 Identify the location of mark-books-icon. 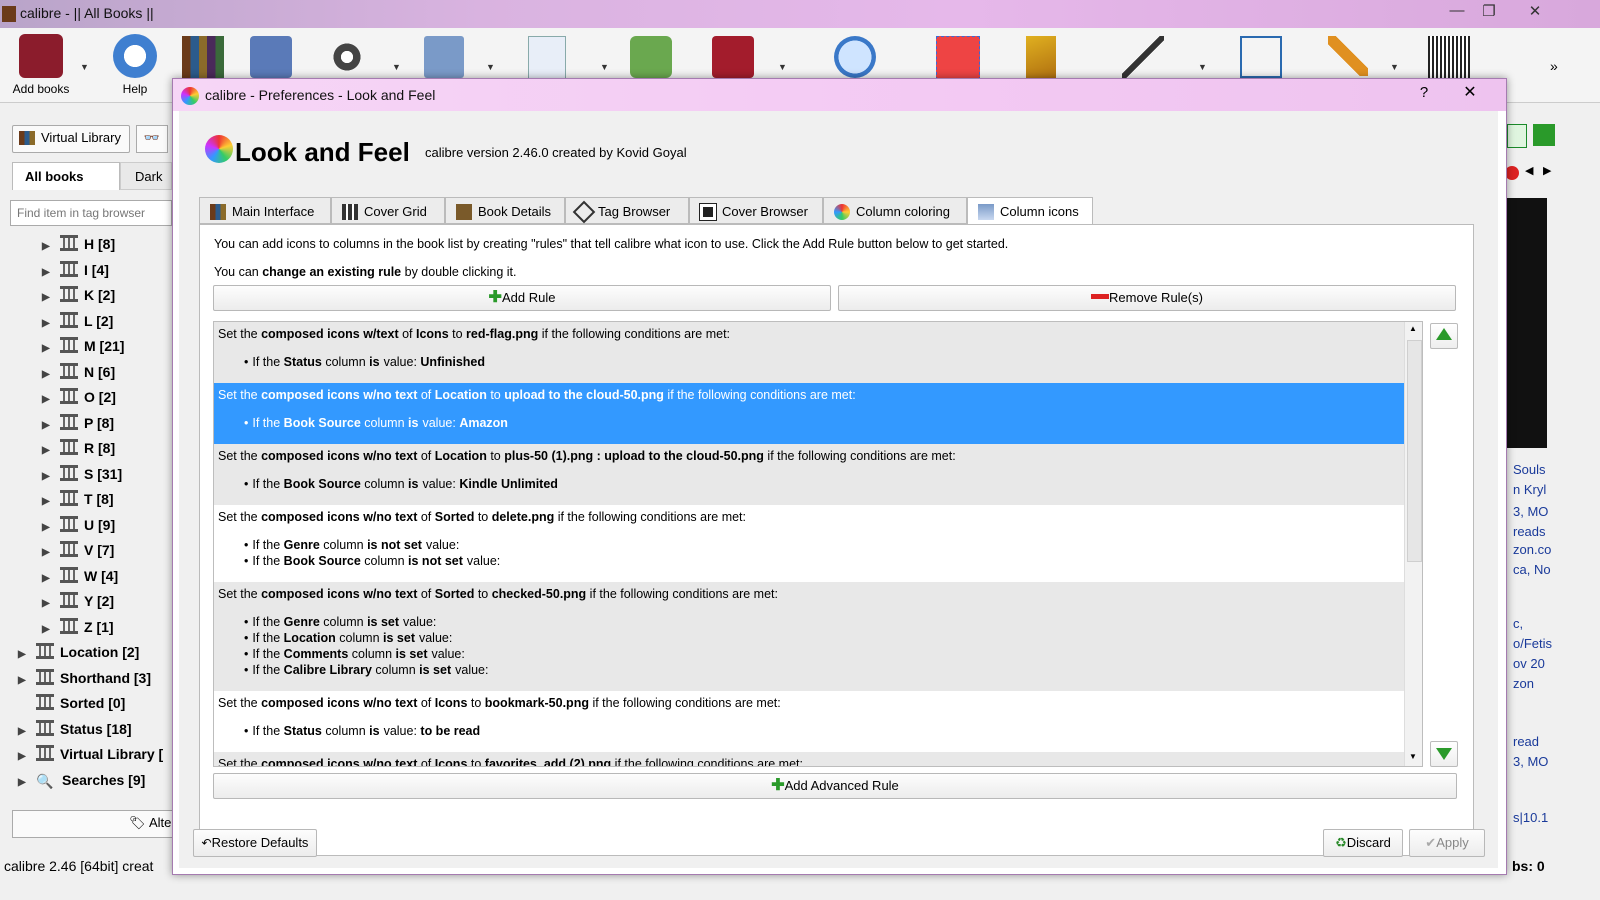
(1348, 56).